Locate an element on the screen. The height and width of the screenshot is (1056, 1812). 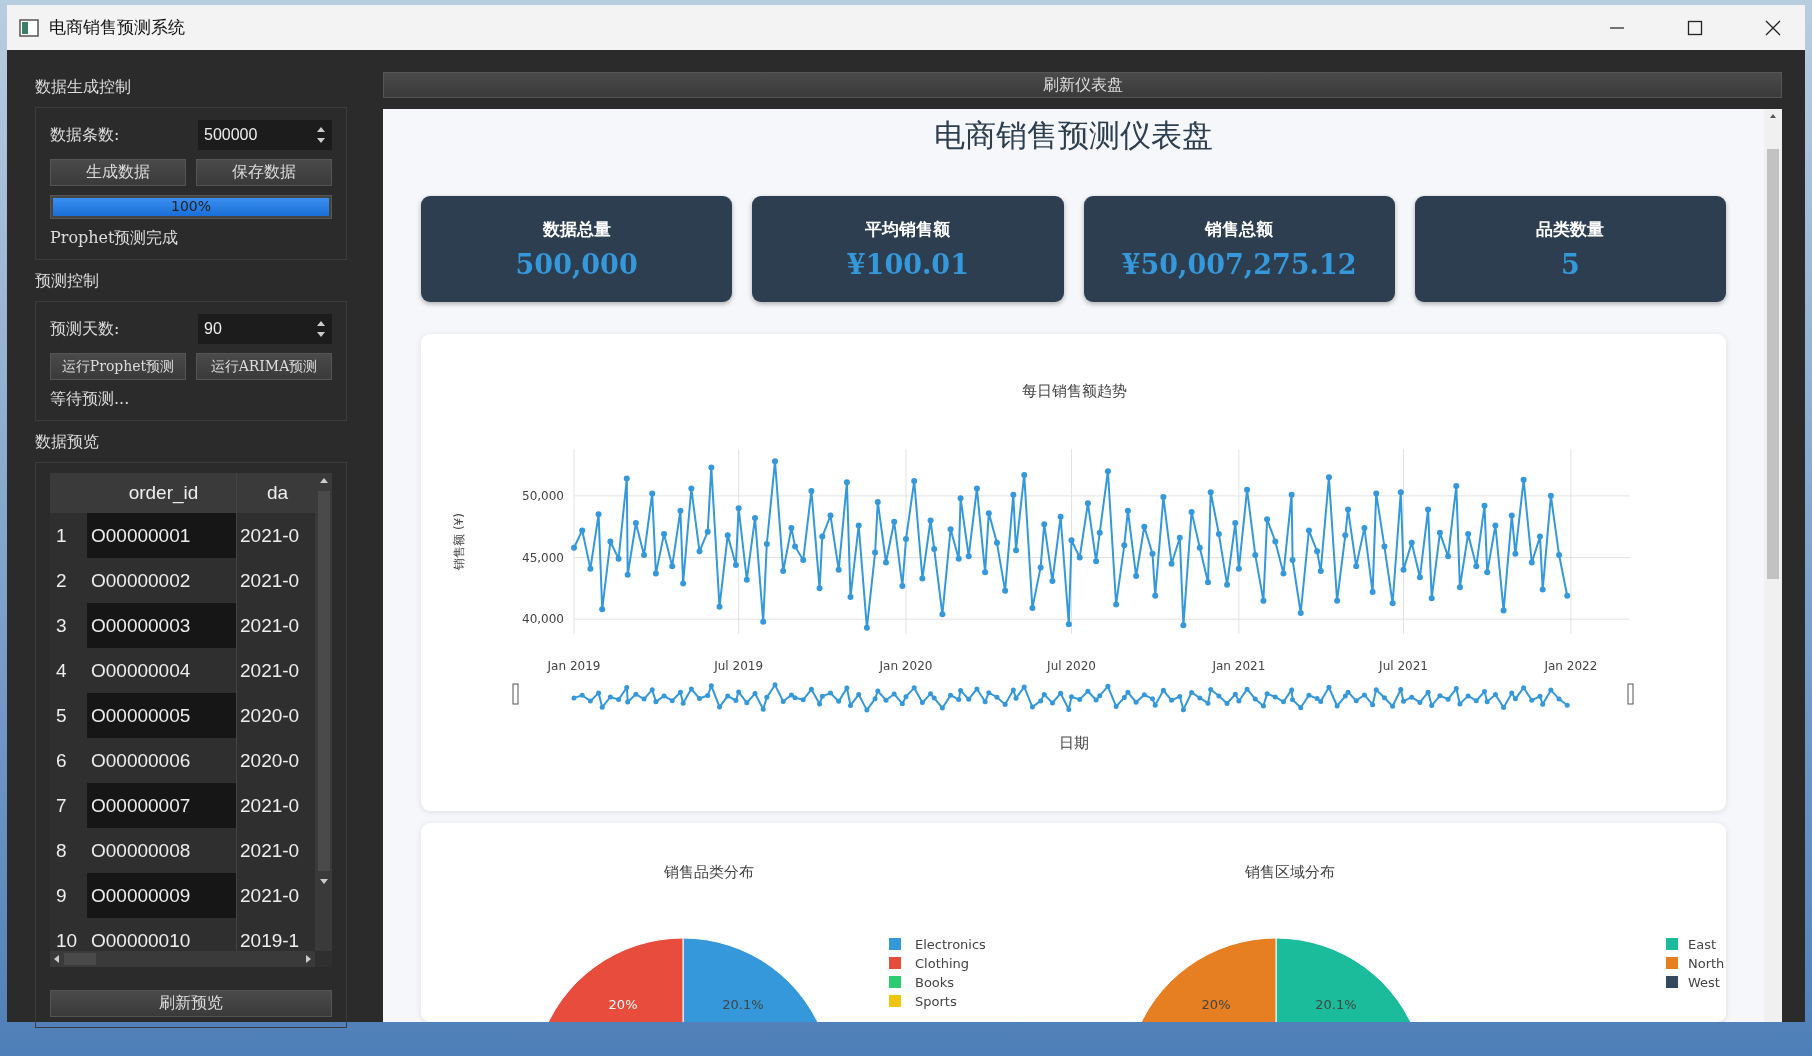
legend-label: Books is located at coordinates (935, 982).